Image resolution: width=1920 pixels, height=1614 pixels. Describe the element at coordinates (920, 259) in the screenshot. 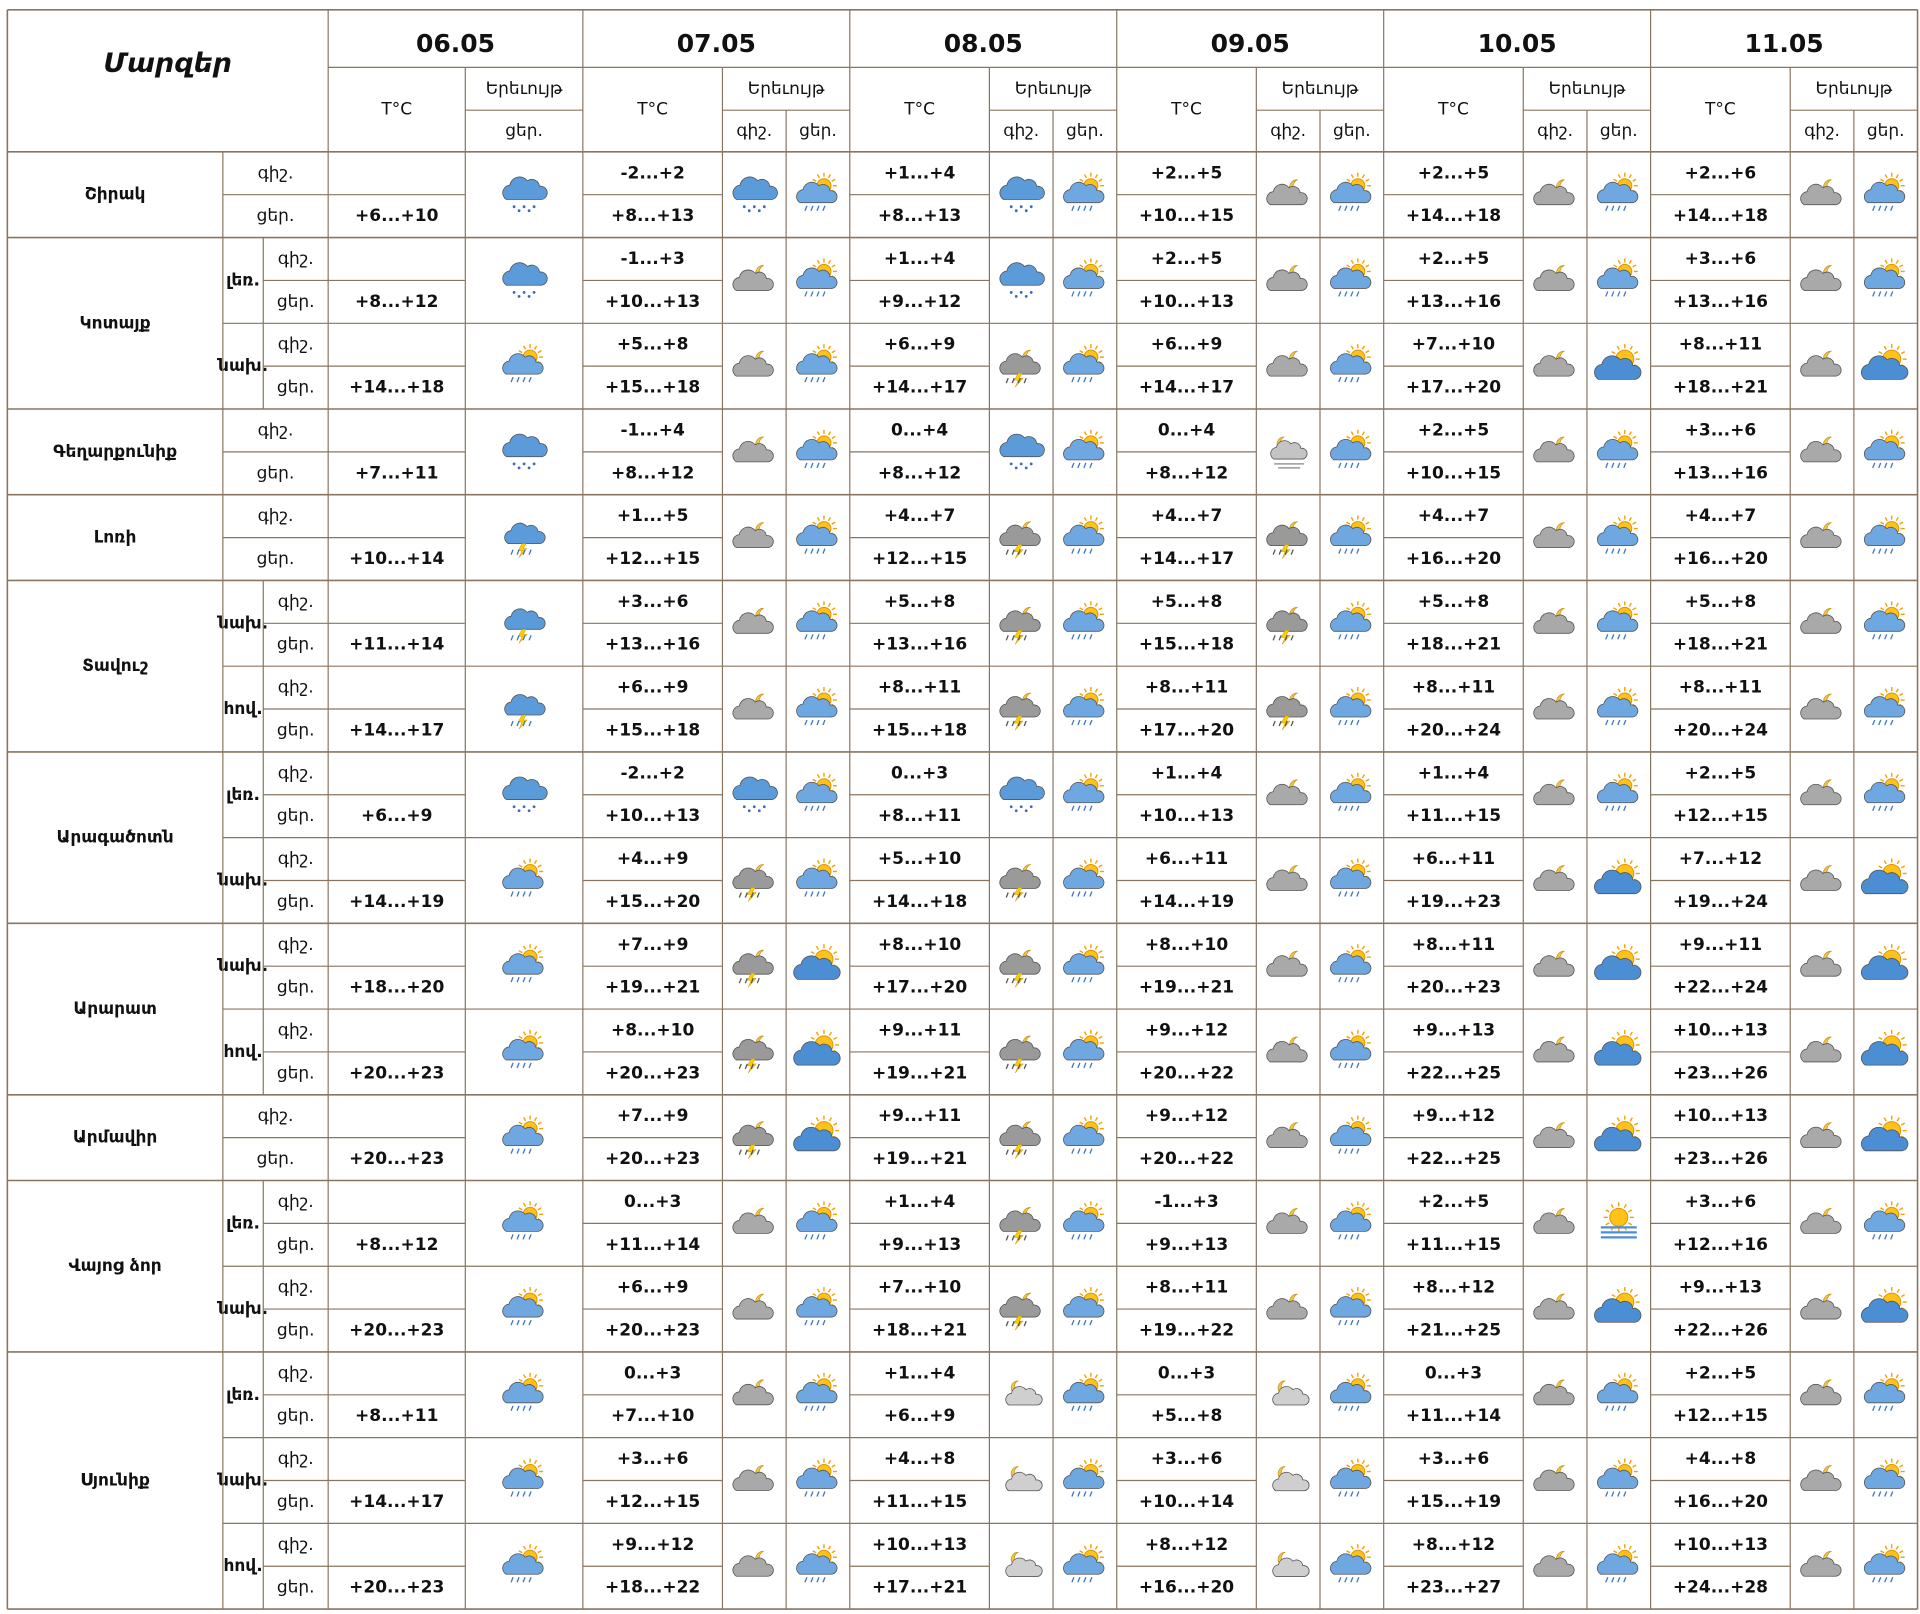

I see `night-temp: +1...+4` at that location.